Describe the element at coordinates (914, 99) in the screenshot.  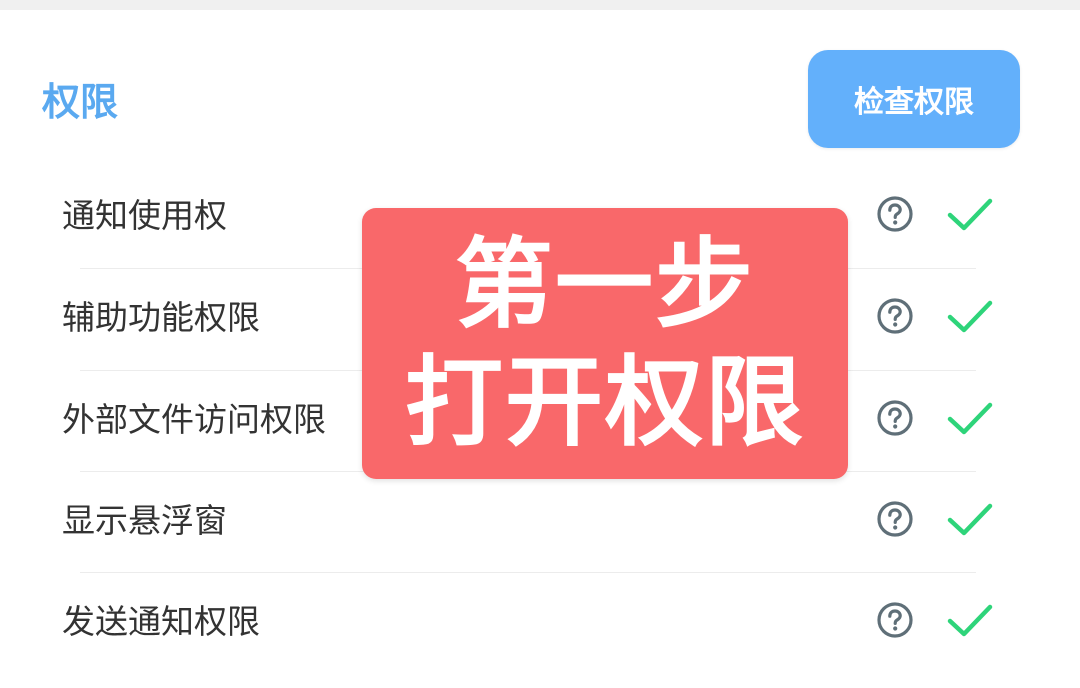
I see `check-permissions-button: 检查权限` at that location.